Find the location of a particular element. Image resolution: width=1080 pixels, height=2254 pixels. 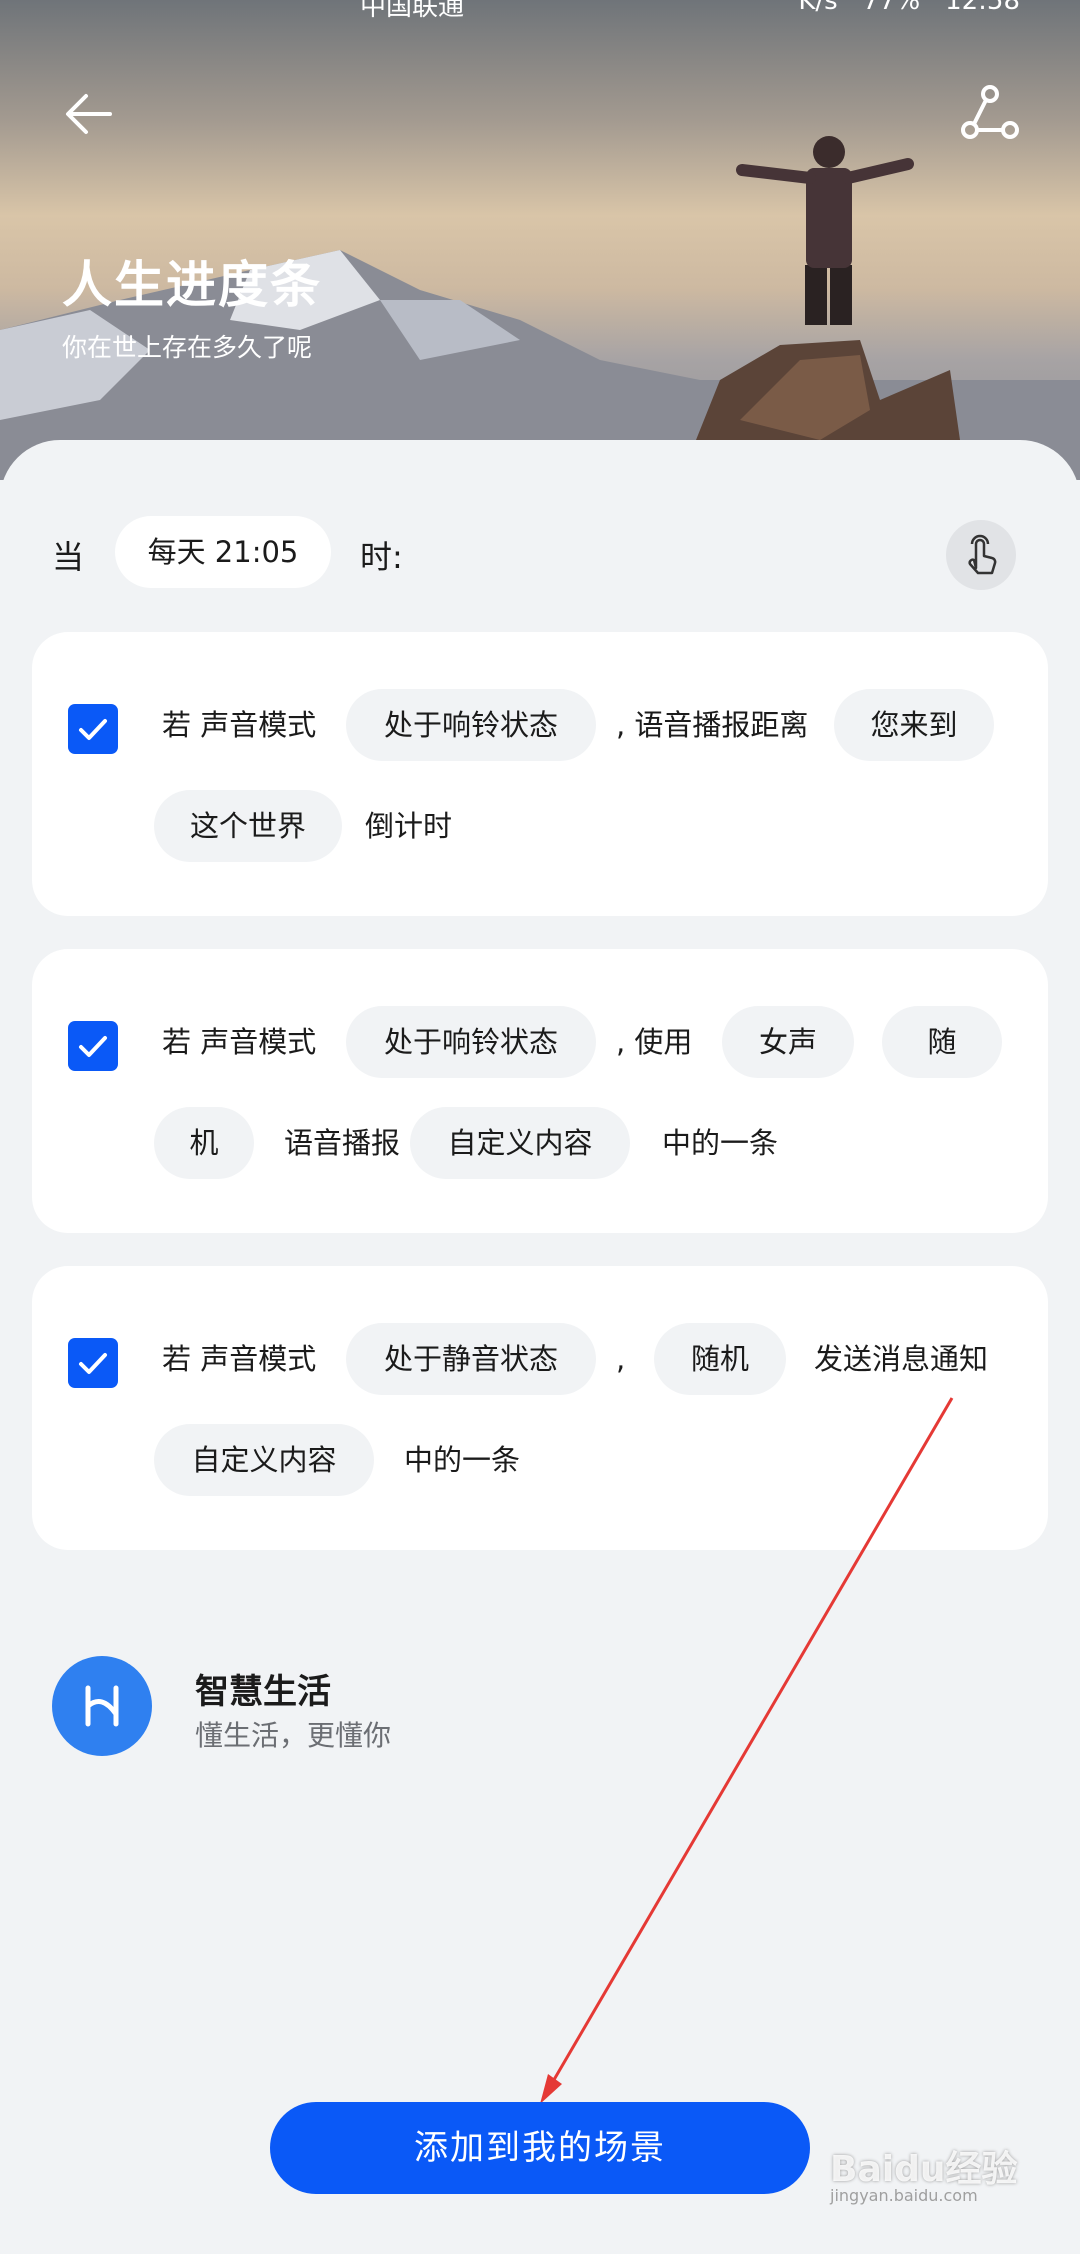

add-to-my-scenes-button: 添加到我的场景 is located at coordinates (540, 2148).